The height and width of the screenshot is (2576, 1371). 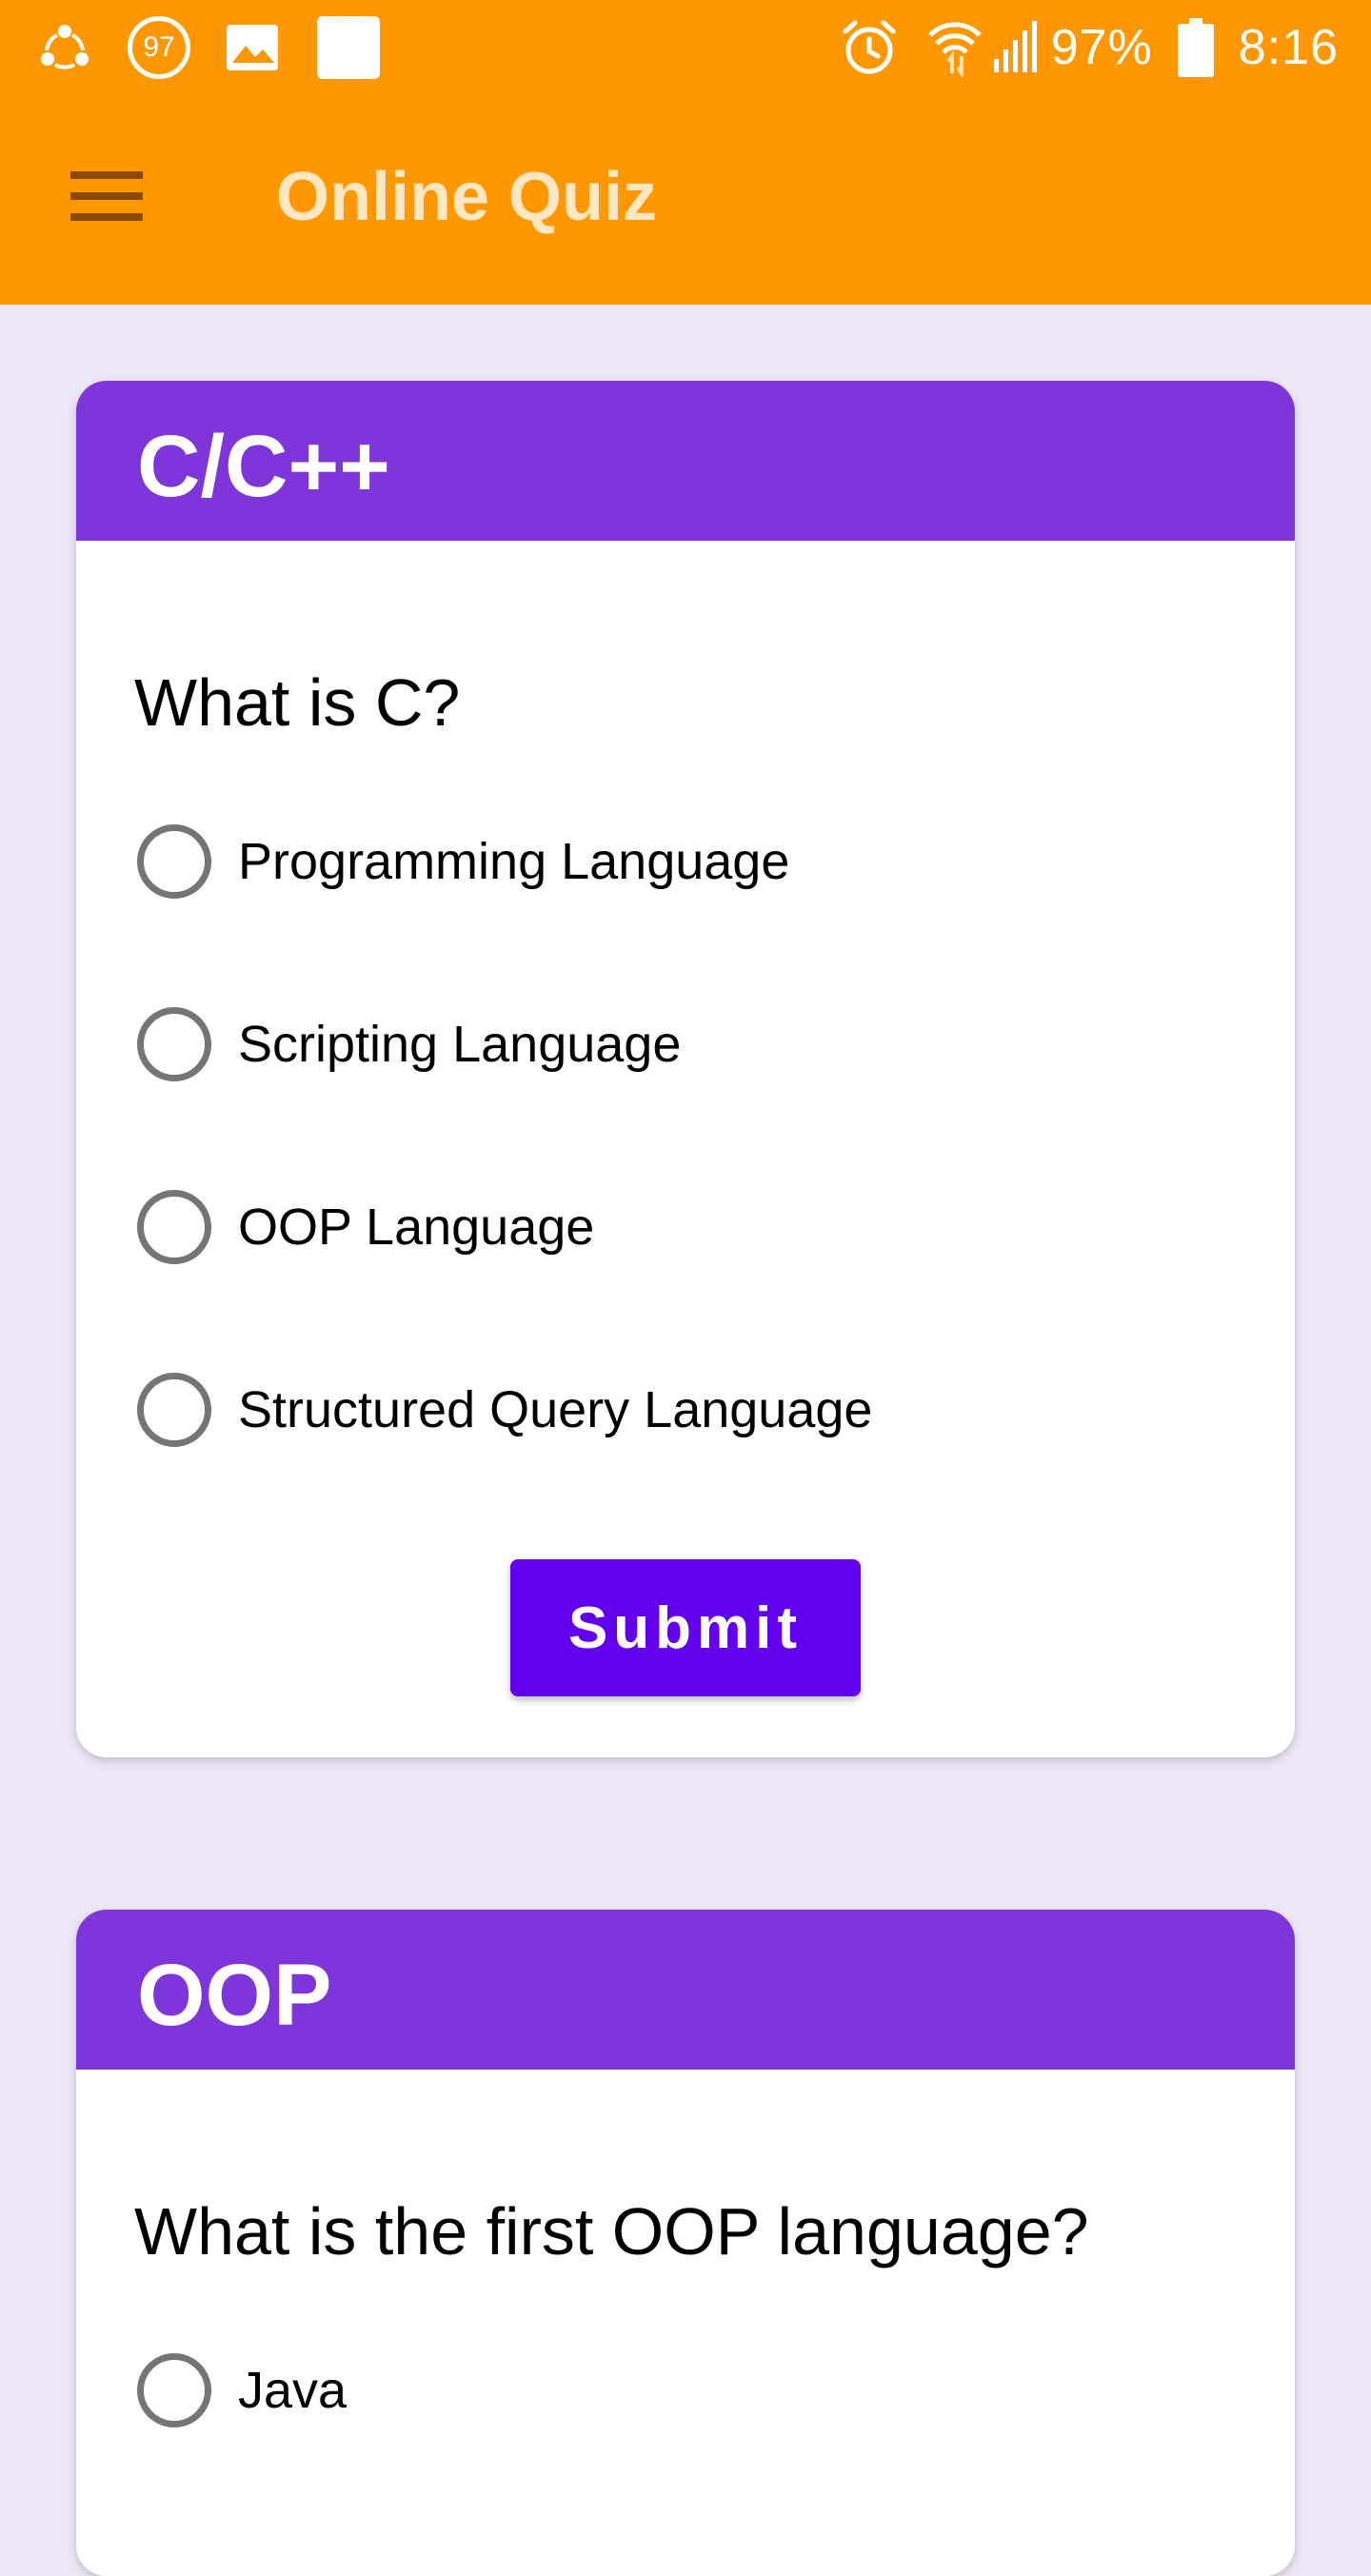 What do you see at coordinates (293, 2390) in the screenshot?
I see `option-label: Java` at bounding box center [293, 2390].